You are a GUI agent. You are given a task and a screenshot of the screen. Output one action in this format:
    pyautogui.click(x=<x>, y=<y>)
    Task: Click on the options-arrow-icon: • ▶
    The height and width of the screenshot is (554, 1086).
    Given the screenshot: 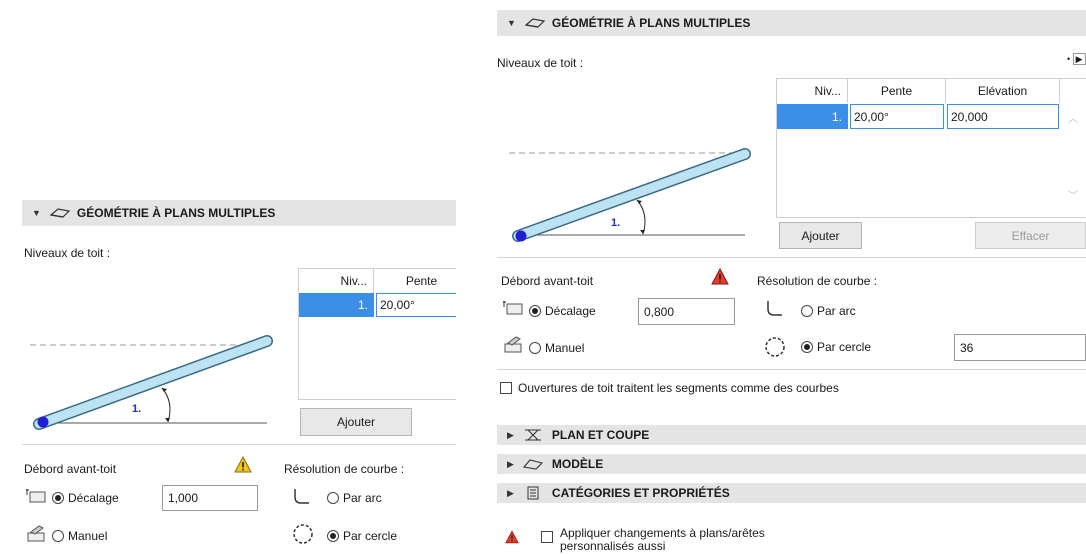 What is the action you would take?
    pyautogui.click(x=1076, y=59)
    